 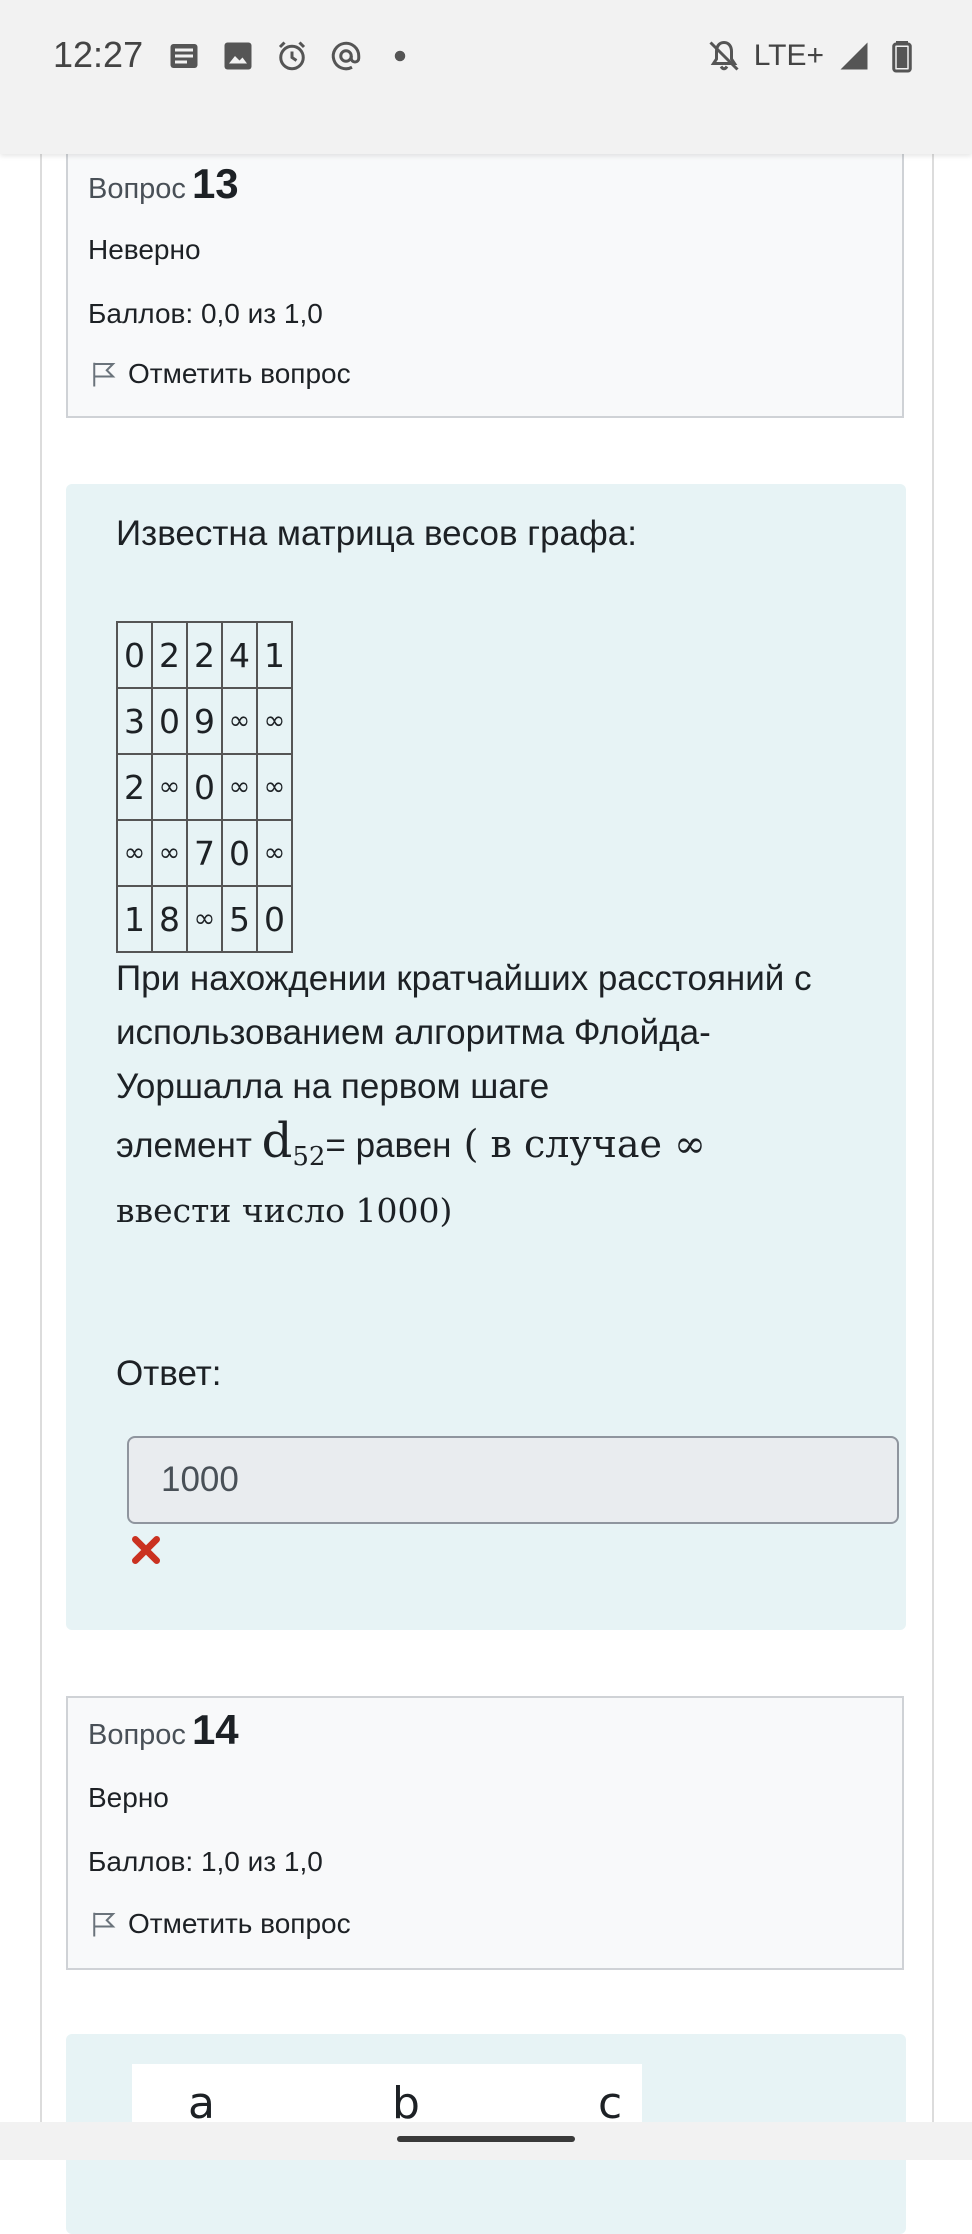 I want to click on matrix-cell: 9, so click(x=204, y=721).